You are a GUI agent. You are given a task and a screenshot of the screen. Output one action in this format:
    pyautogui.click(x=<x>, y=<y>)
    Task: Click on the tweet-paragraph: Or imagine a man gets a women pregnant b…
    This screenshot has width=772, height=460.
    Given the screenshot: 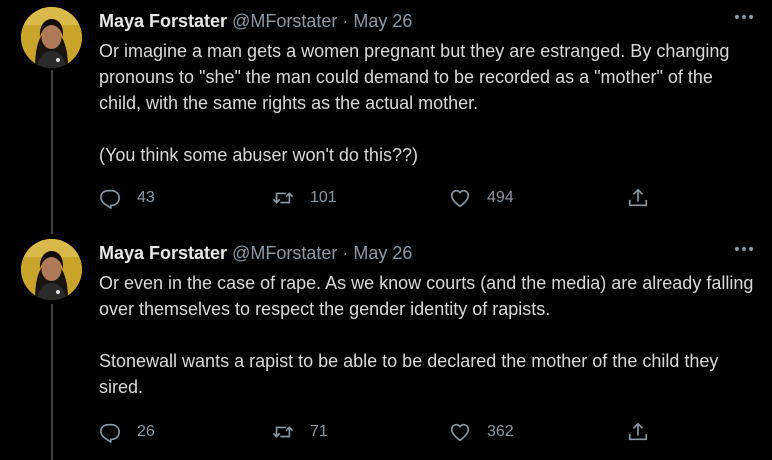 What is the action you would take?
    pyautogui.click(x=414, y=77)
    